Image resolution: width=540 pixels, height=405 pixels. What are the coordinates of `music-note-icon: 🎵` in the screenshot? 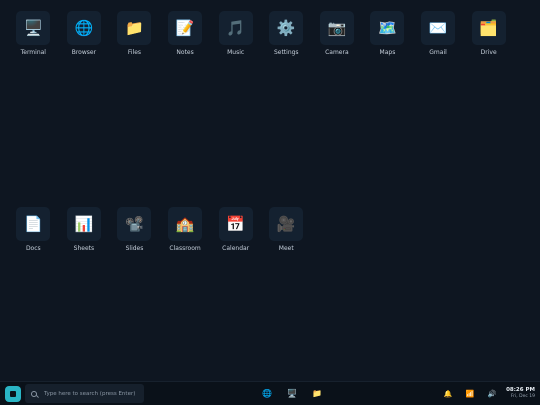 It's located at (235, 28).